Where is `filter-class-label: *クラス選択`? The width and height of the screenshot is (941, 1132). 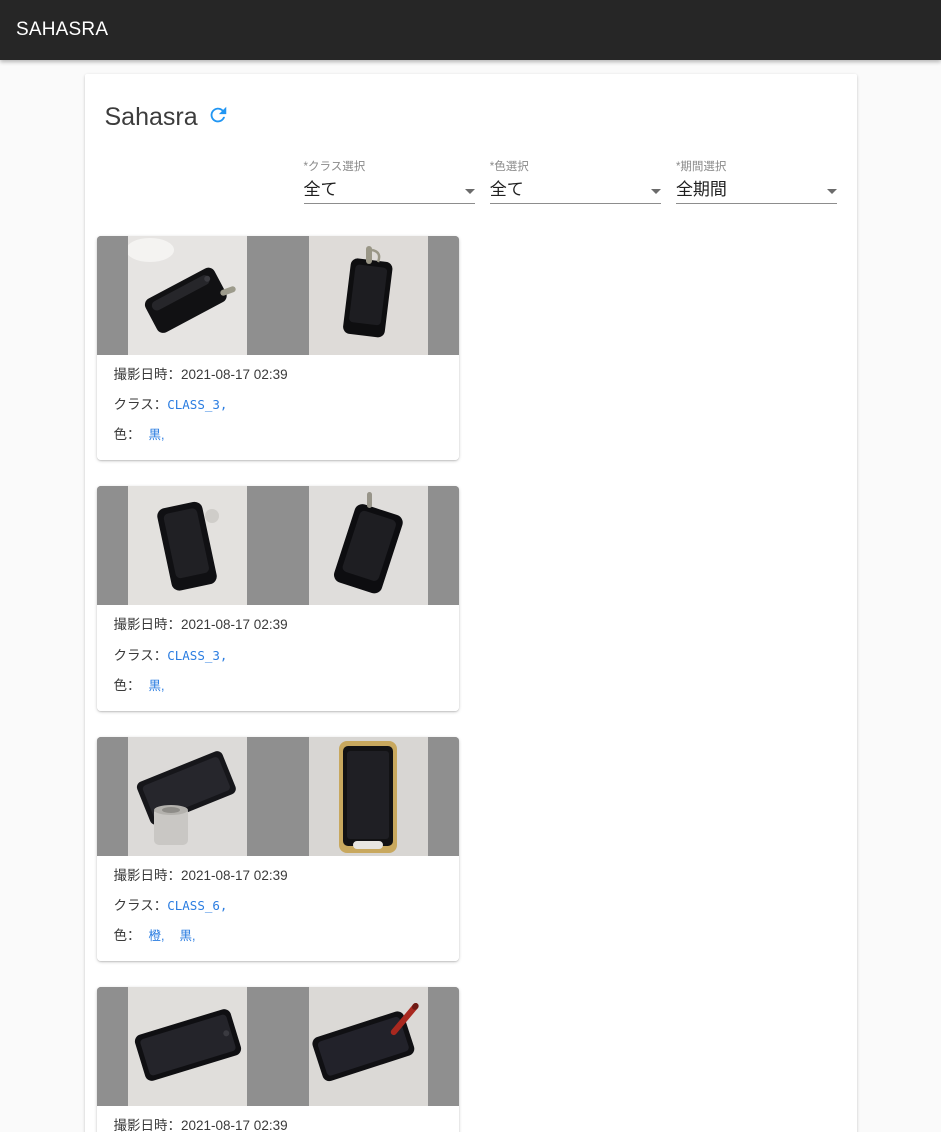
filter-class-label: *クラス選択 is located at coordinates (334, 167).